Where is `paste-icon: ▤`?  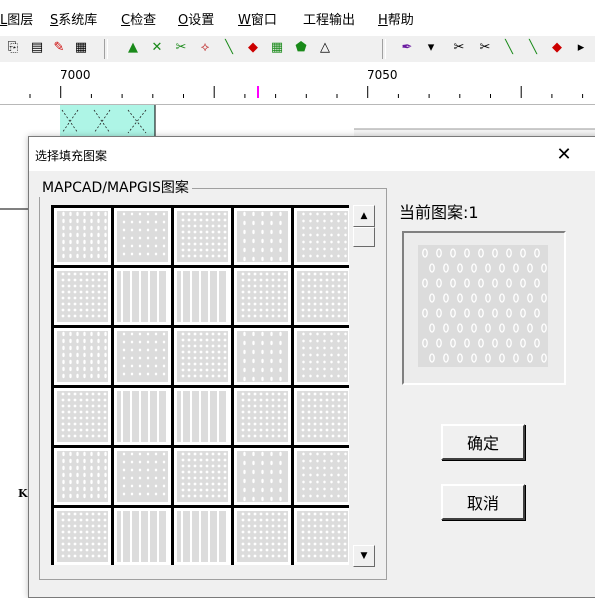
paste-icon: ▤ is located at coordinates (37, 48).